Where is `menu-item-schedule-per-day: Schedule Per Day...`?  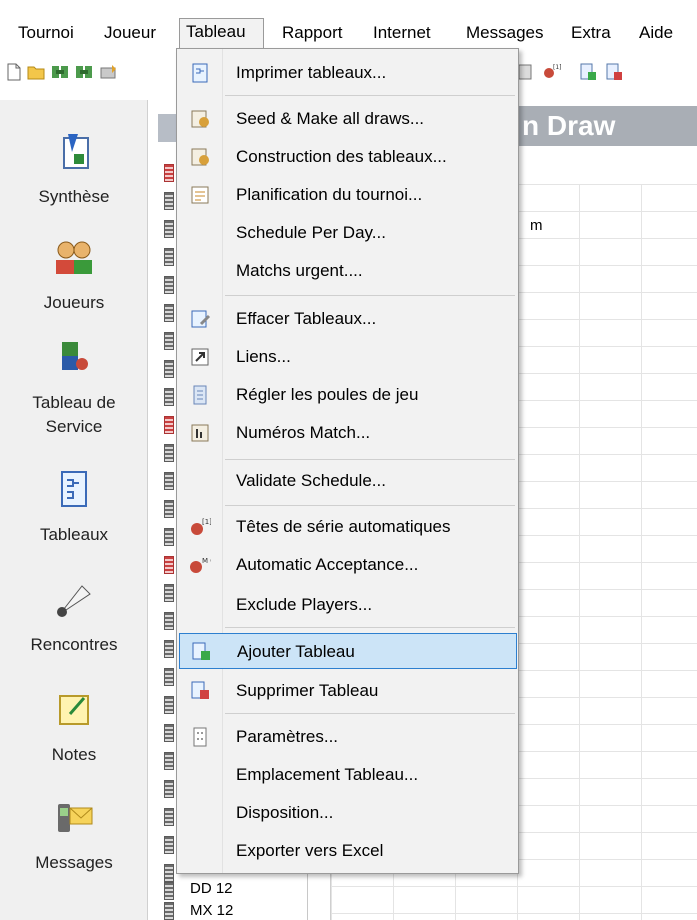 menu-item-schedule-per-day: Schedule Per Day... is located at coordinates (348, 233).